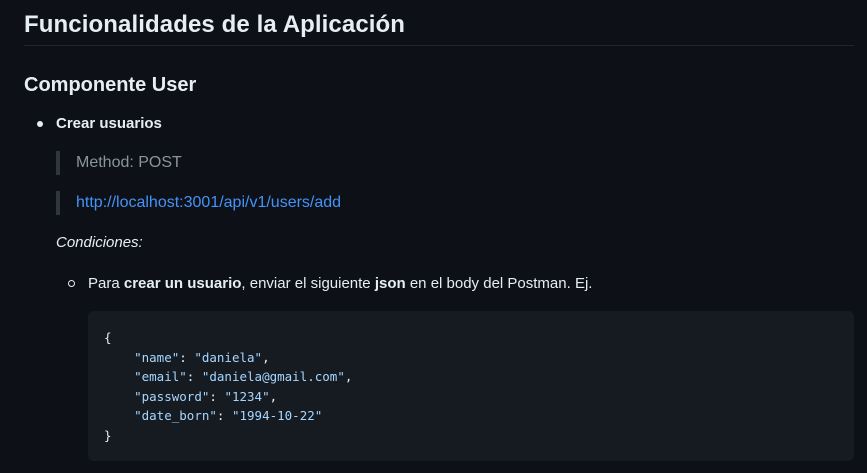 The width and height of the screenshot is (867, 473). Describe the element at coordinates (108, 337) in the screenshot. I see `code-open-brace: {` at that location.